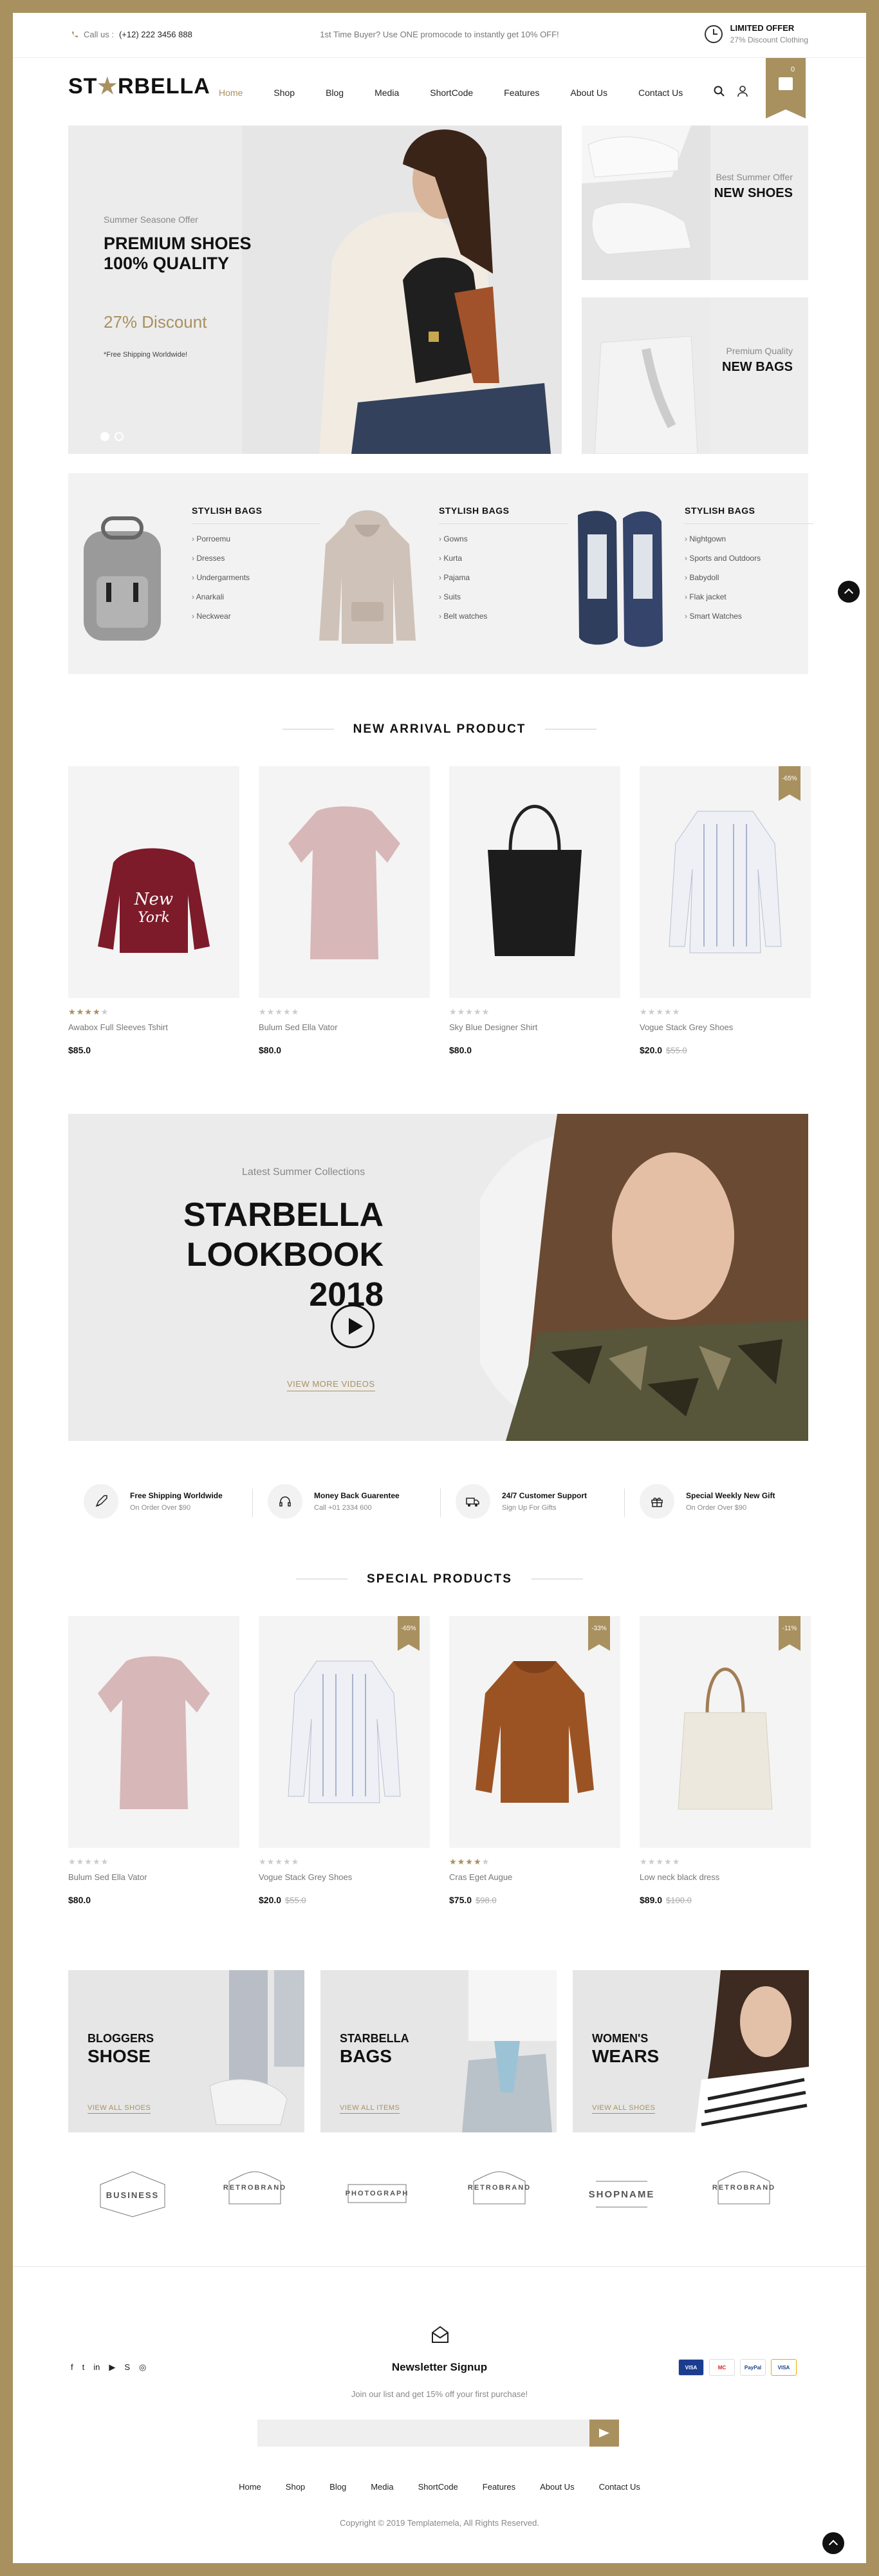 The width and height of the screenshot is (879, 2576). Describe the element at coordinates (534, 1732) in the screenshot. I see `product-image: -33%` at that location.